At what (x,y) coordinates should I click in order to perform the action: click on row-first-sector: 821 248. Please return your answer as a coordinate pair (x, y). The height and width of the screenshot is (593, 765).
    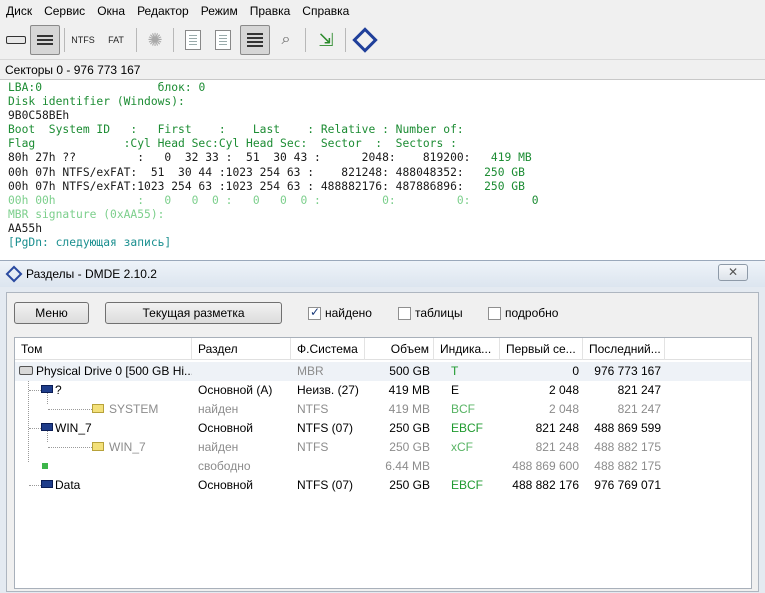
    Looking at the image, I should click on (557, 428).